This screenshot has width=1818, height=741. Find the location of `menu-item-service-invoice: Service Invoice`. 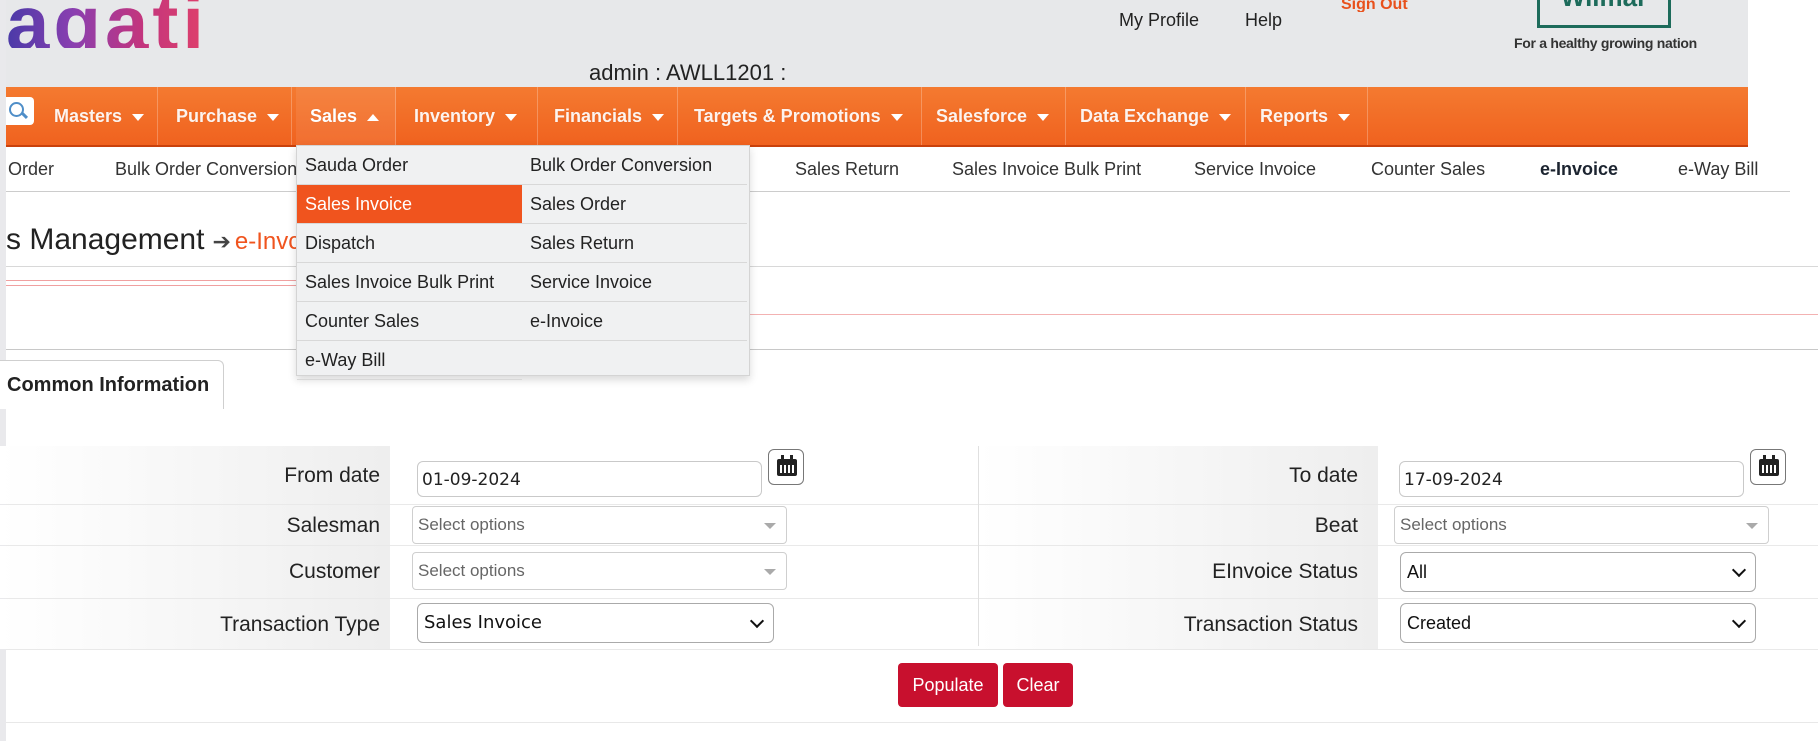

menu-item-service-invoice: Service Invoice is located at coordinates (634, 282).